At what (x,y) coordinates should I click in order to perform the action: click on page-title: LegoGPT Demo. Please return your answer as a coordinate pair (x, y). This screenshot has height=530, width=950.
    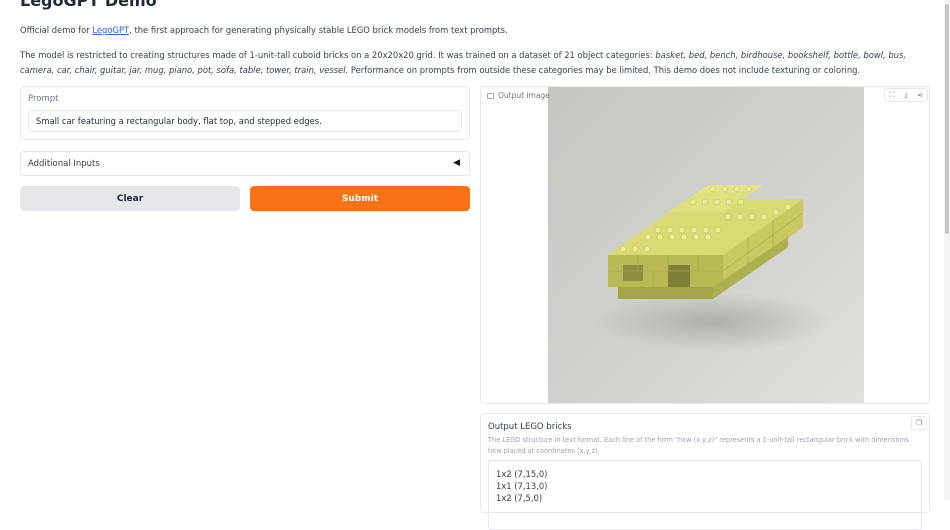
    Looking at the image, I should click on (88, 5).